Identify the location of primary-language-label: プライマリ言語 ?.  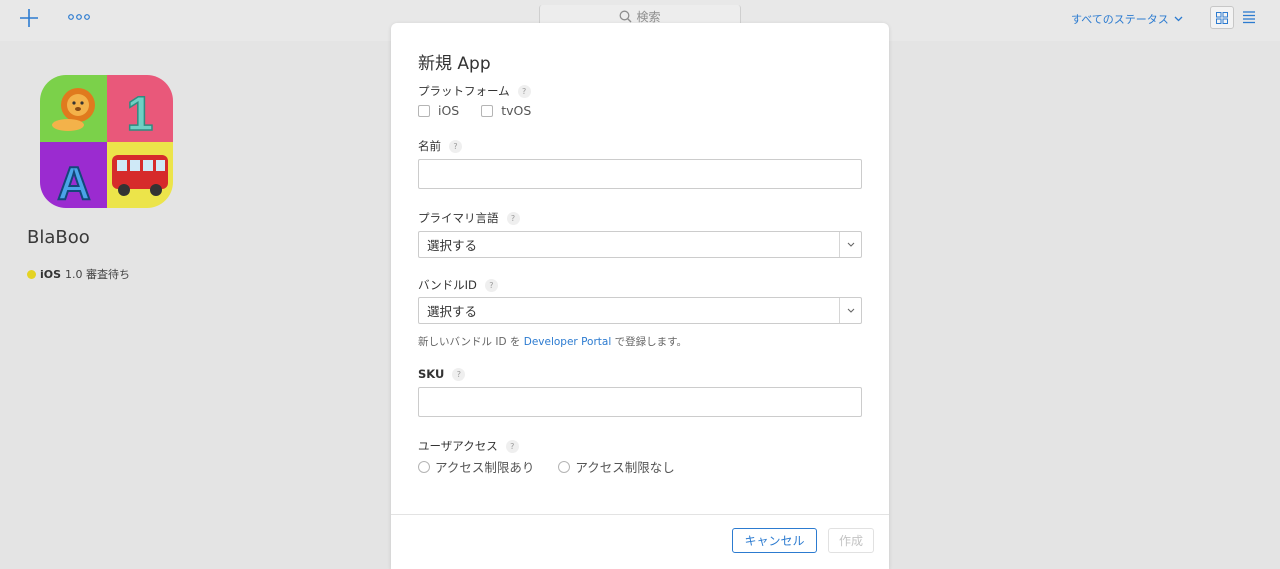
(469, 218).